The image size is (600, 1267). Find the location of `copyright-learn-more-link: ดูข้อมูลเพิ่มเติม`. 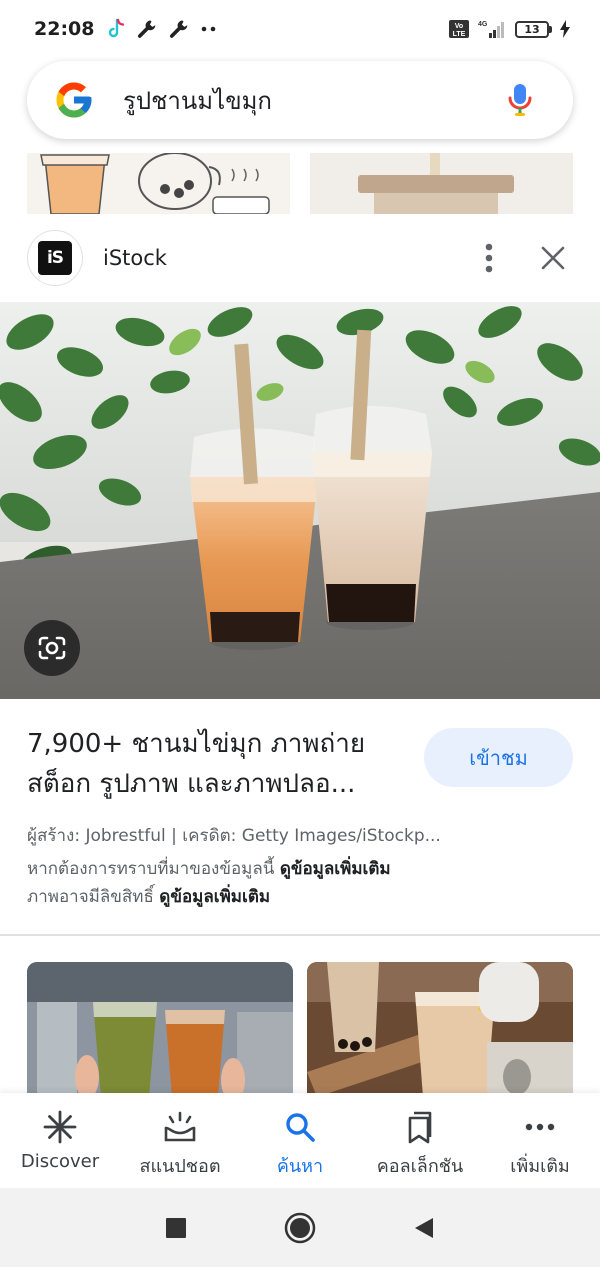

copyright-learn-more-link: ดูข้อมูลเพิ่มเติม is located at coordinates (214, 897).